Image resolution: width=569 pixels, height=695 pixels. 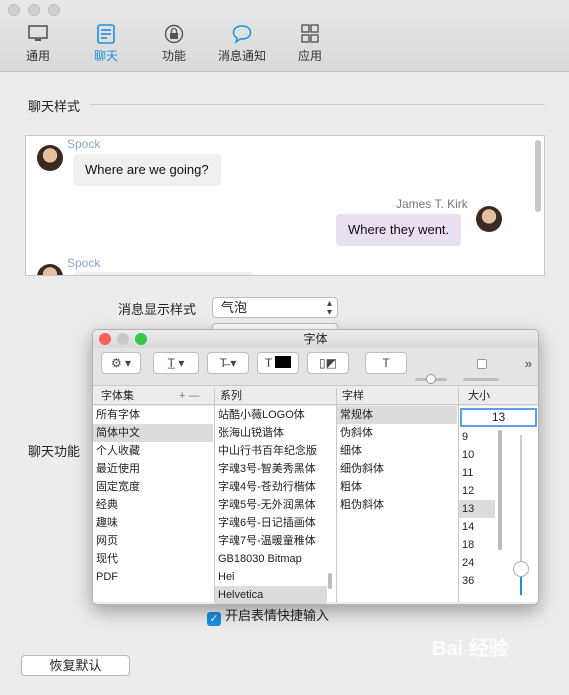 What do you see at coordinates (153, 523) in the screenshot?
I see `list-item: 趣味` at bounding box center [153, 523].